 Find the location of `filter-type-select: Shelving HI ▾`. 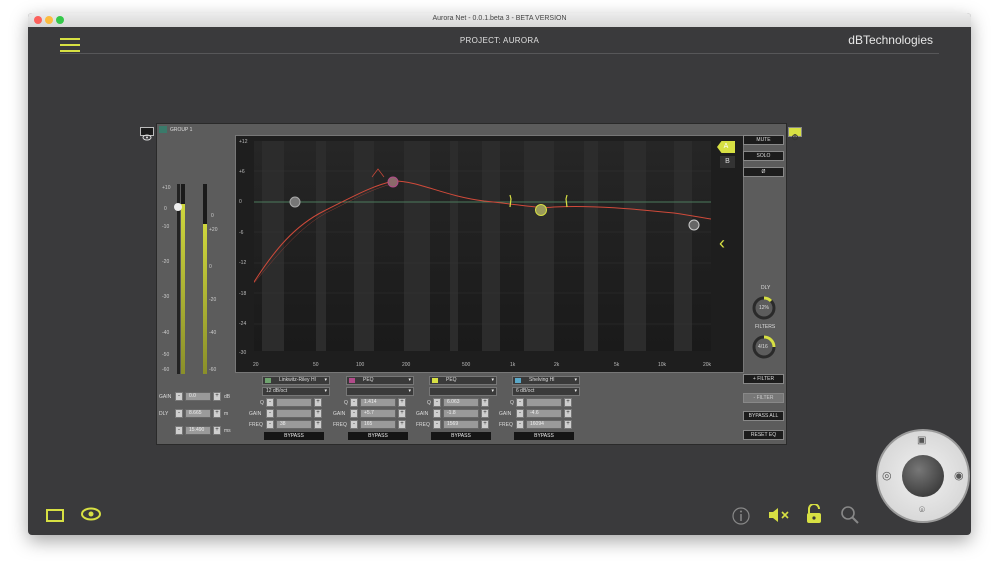

filter-type-select: Shelving HI ▾ is located at coordinates (546, 380).